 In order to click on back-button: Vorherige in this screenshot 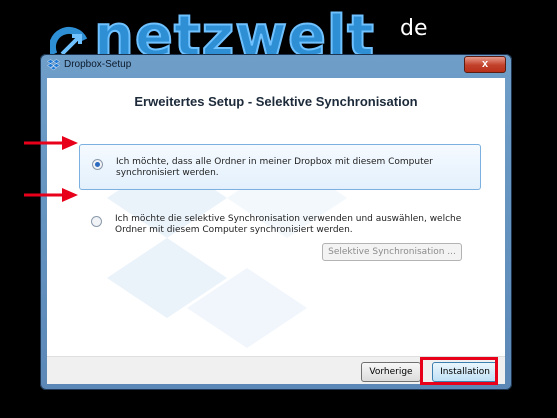, I will do `click(391, 372)`.